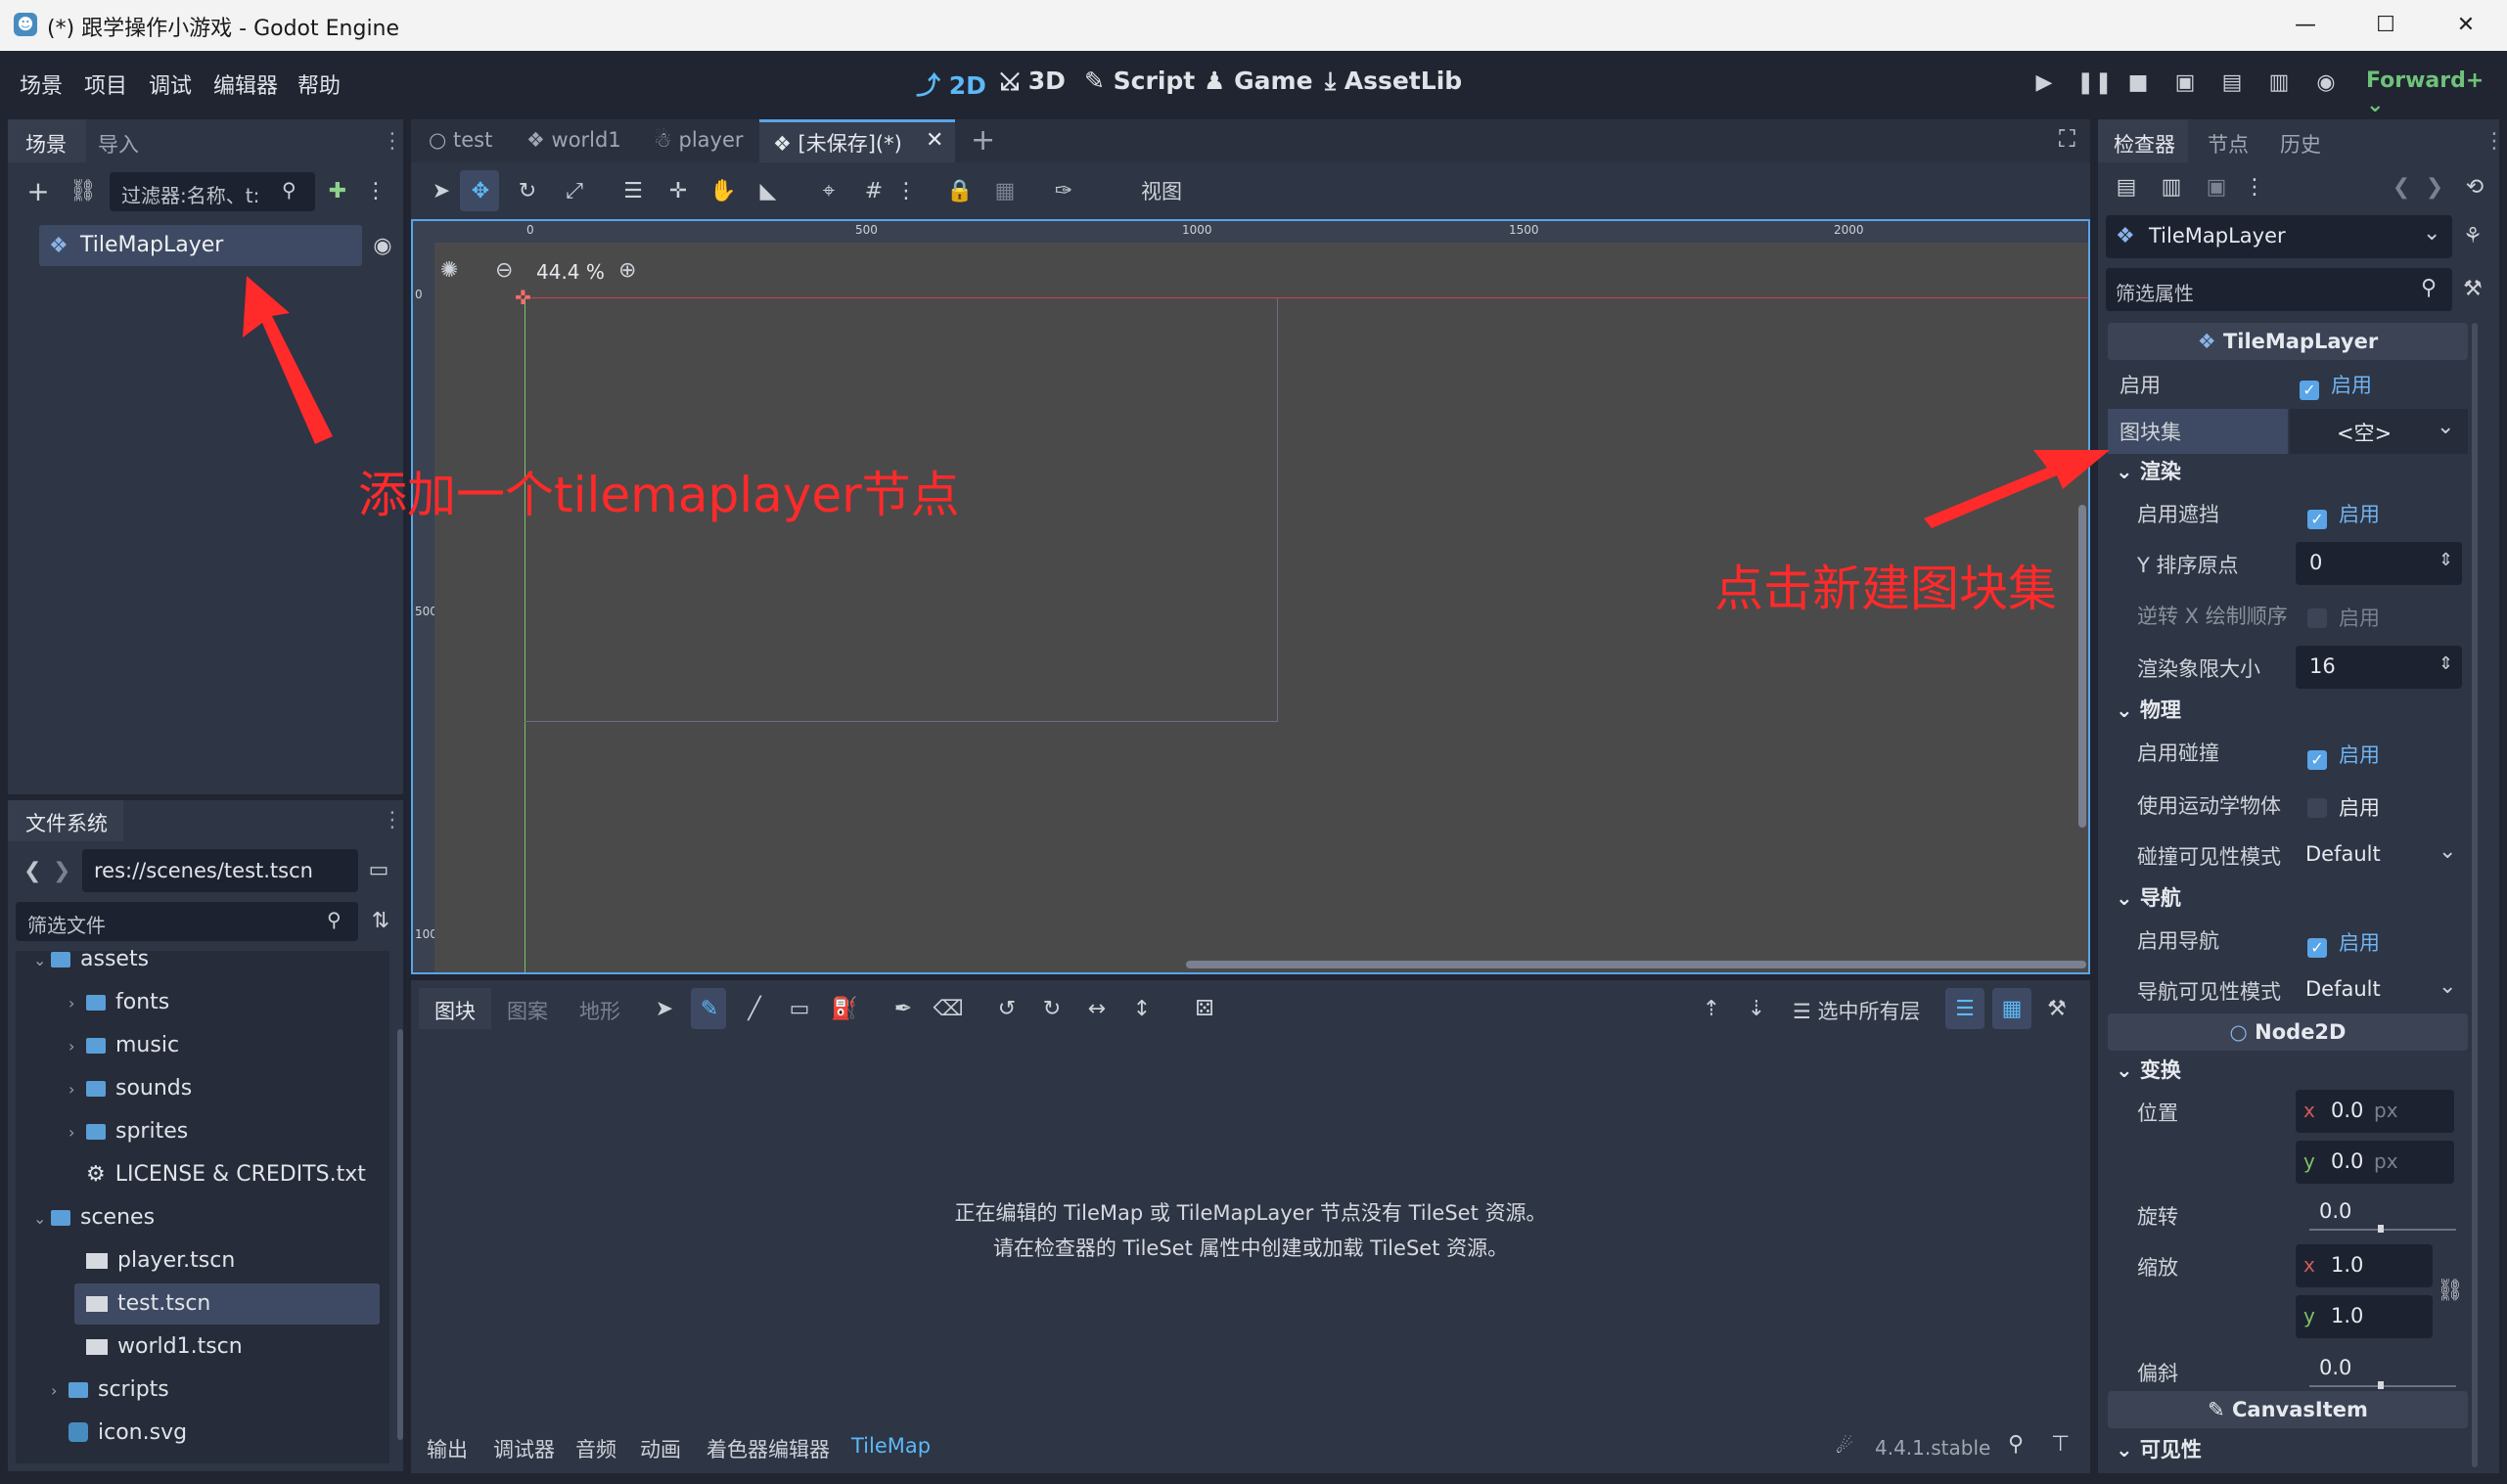  What do you see at coordinates (699, 140) in the screenshot?
I see `tab-player: ☃ player` at bounding box center [699, 140].